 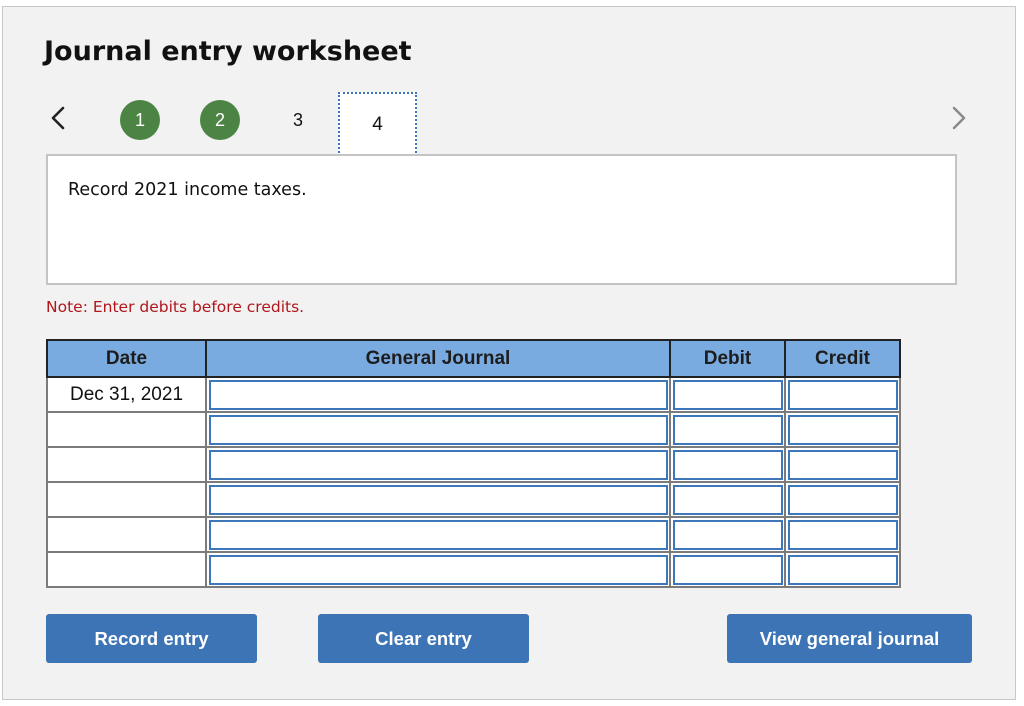 What do you see at coordinates (126, 358) in the screenshot?
I see `column-header-date: Date` at bounding box center [126, 358].